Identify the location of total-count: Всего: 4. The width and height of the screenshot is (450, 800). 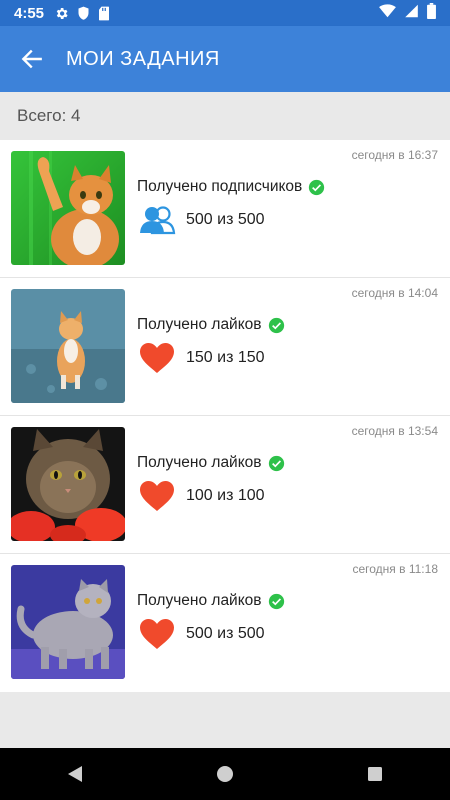
(225, 116).